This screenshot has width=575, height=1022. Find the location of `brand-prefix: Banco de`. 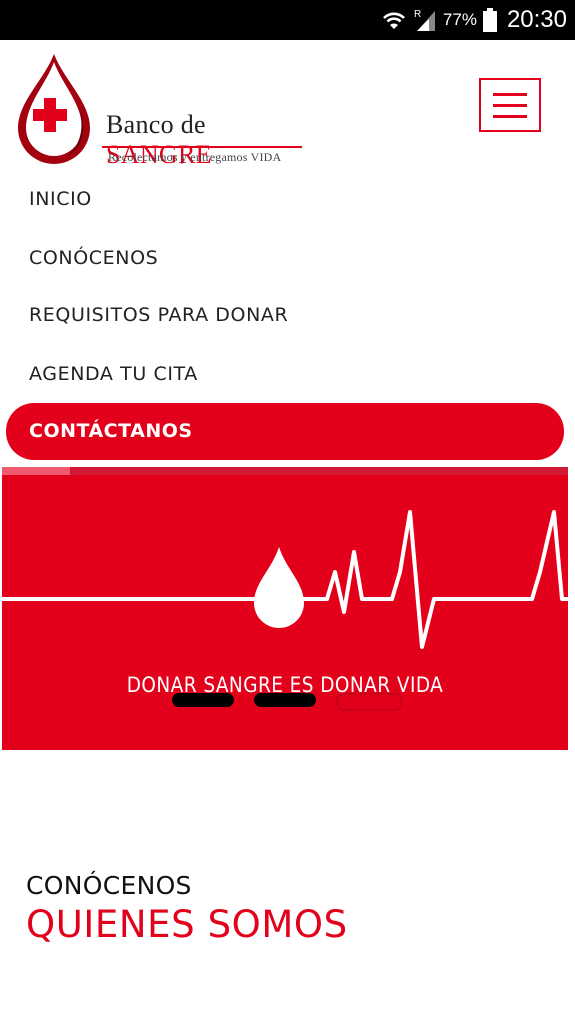

brand-prefix: Banco de is located at coordinates (156, 124).